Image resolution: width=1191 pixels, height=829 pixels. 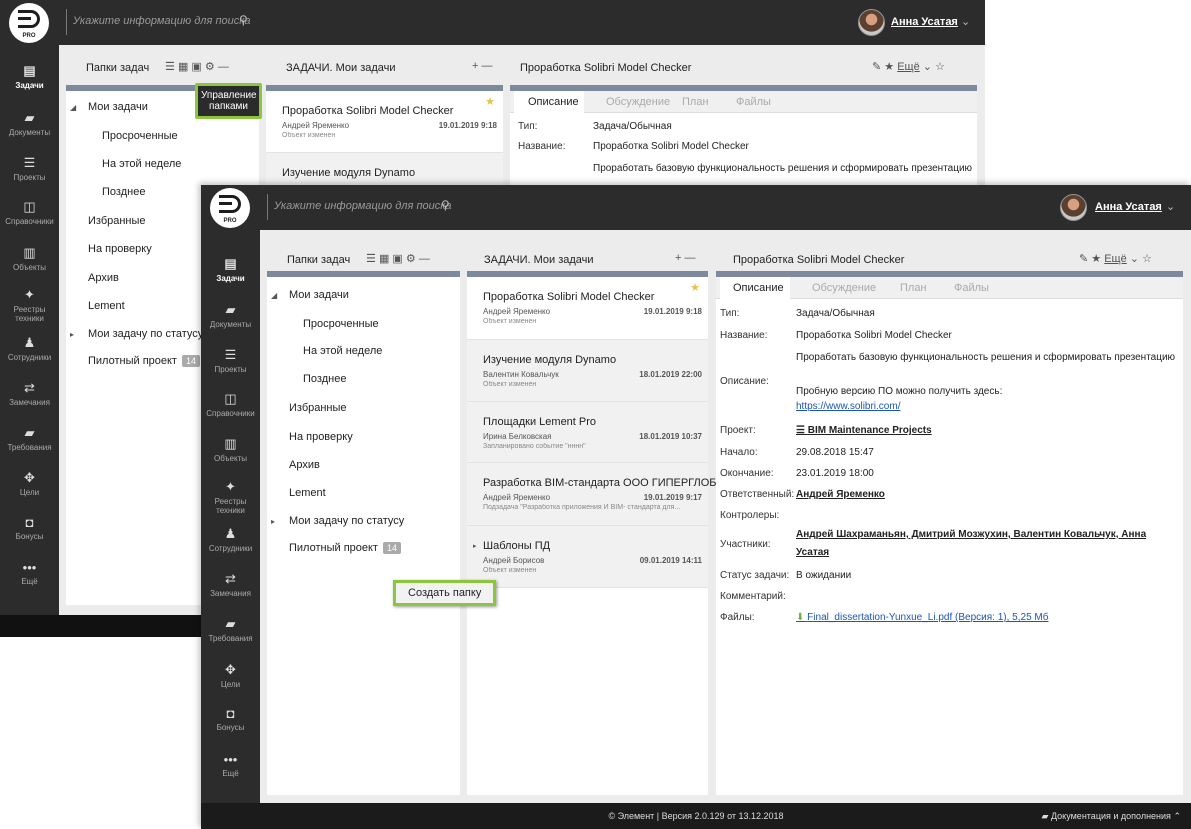 What do you see at coordinates (384, 259) in the screenshot?
I see `grid-view-icon: ▦` at bounding box center [384, 259].